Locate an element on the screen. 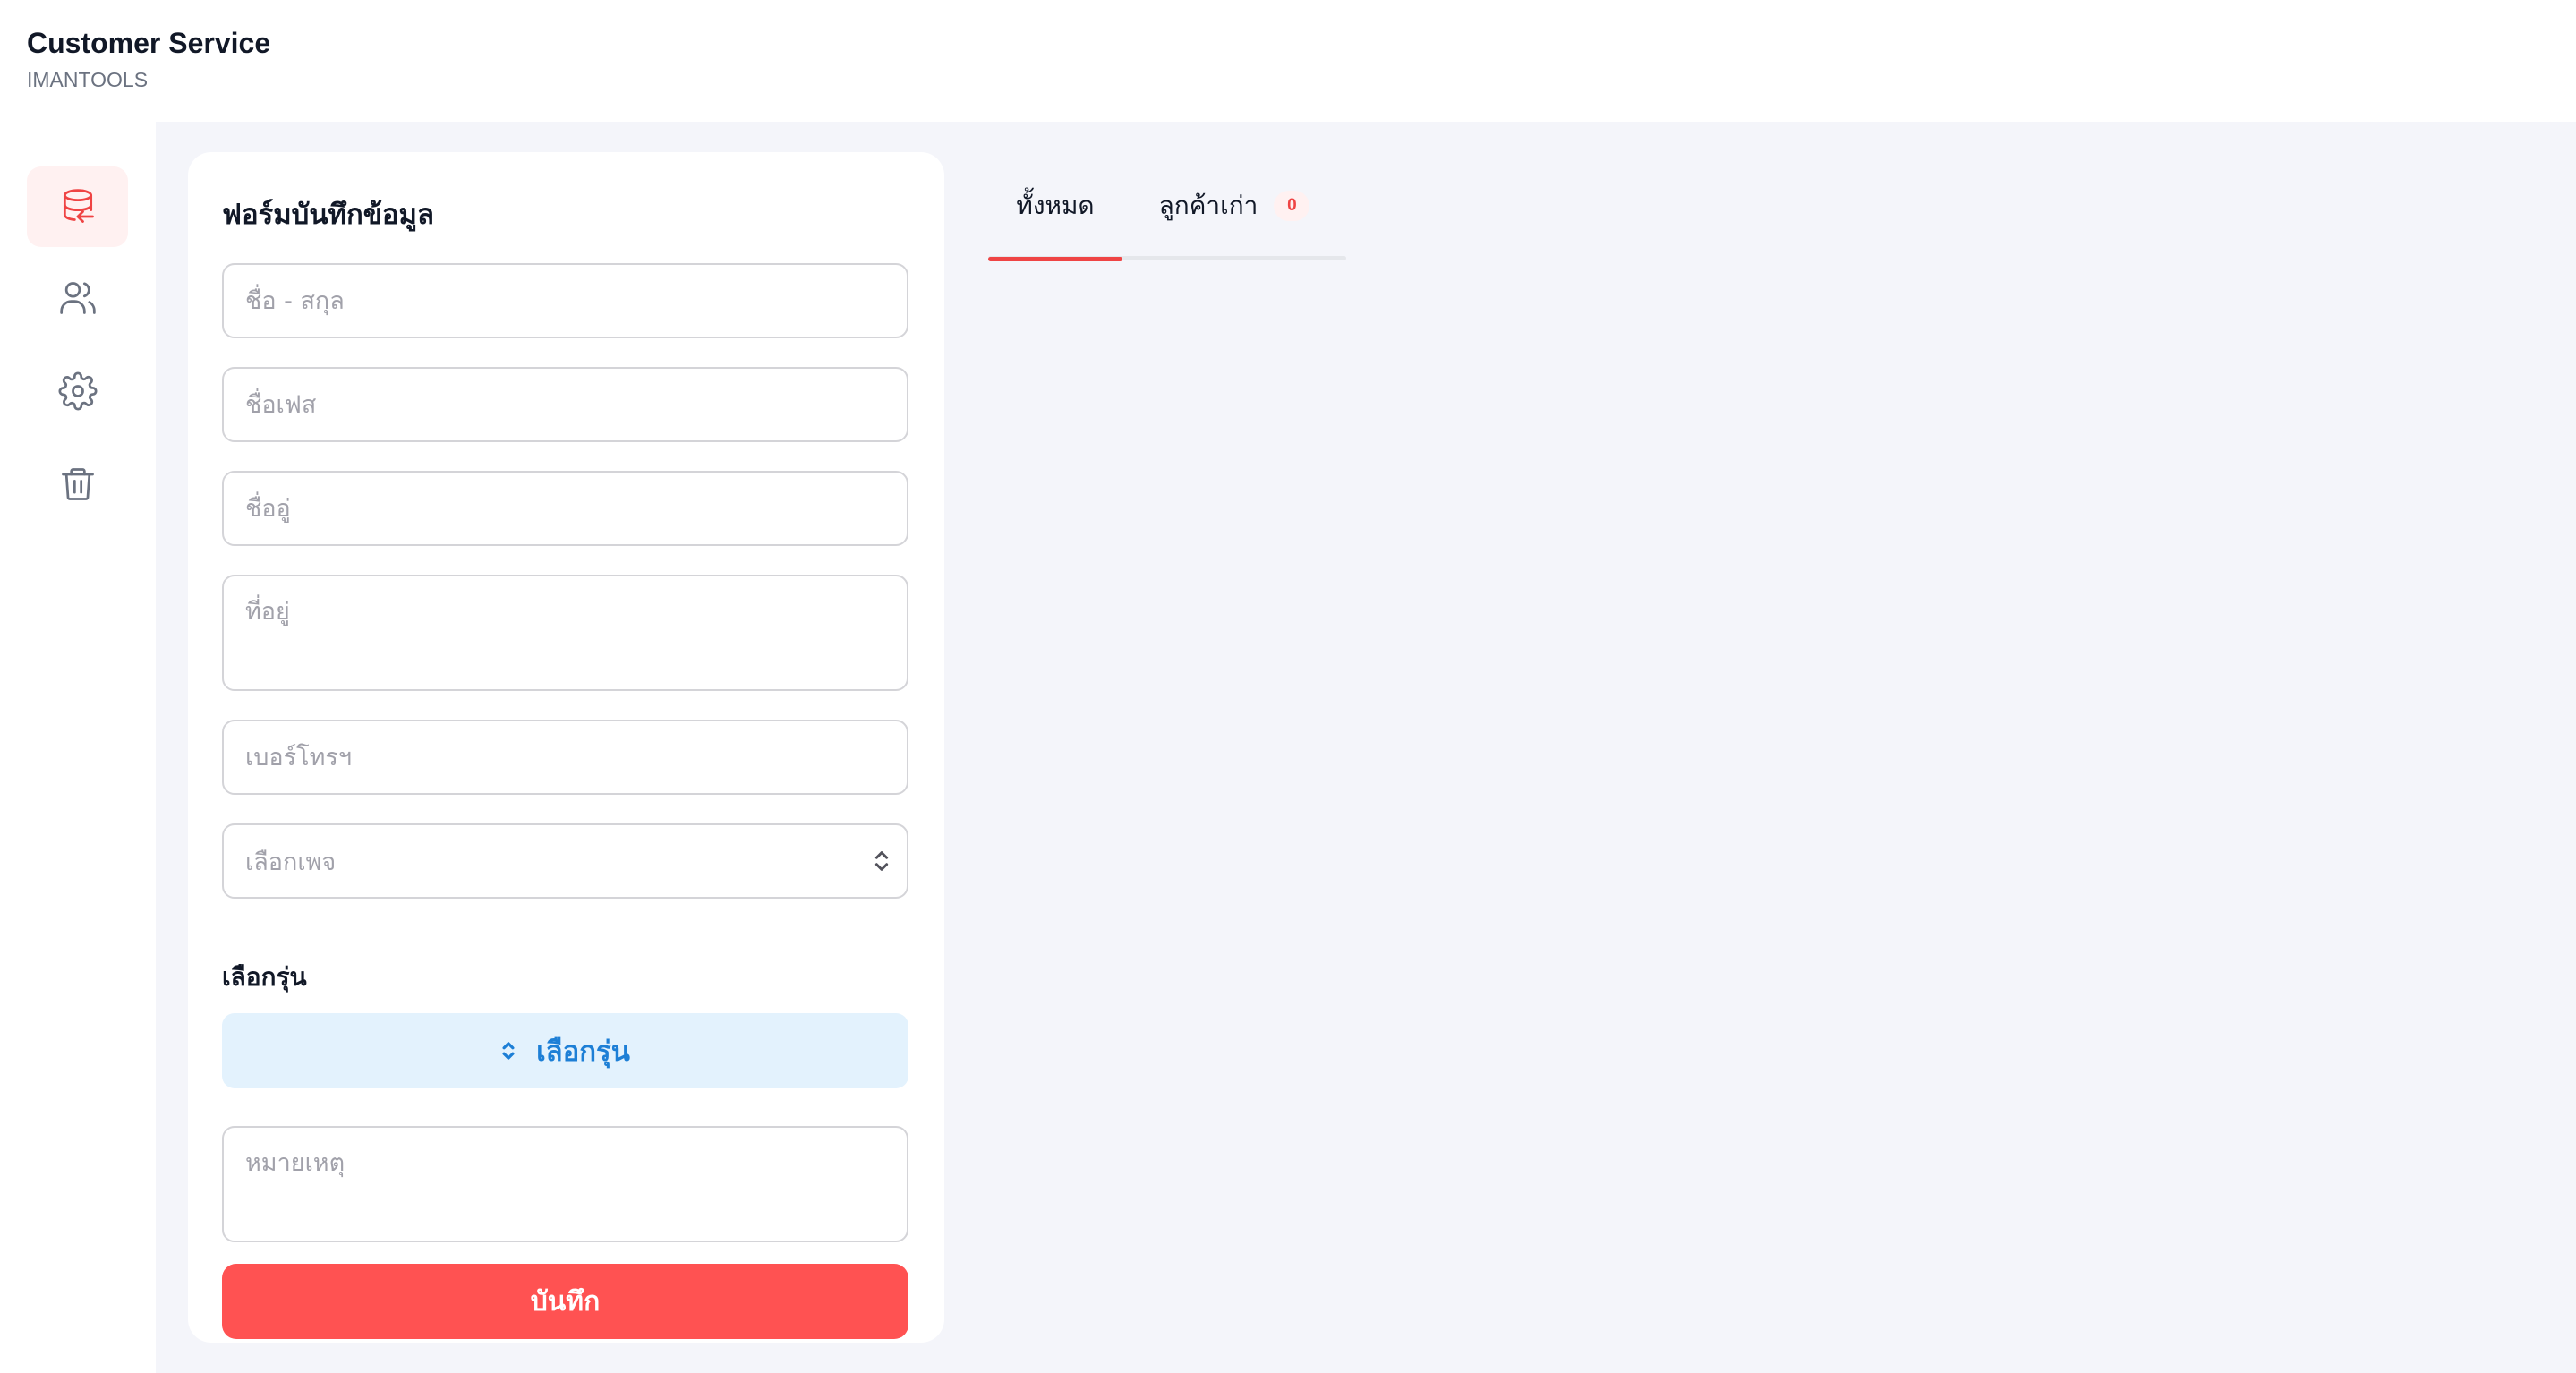 This screenshot has width=2576, height=1373. app-subtitle: IMANTOOLS is located at coordinates (88, 79).